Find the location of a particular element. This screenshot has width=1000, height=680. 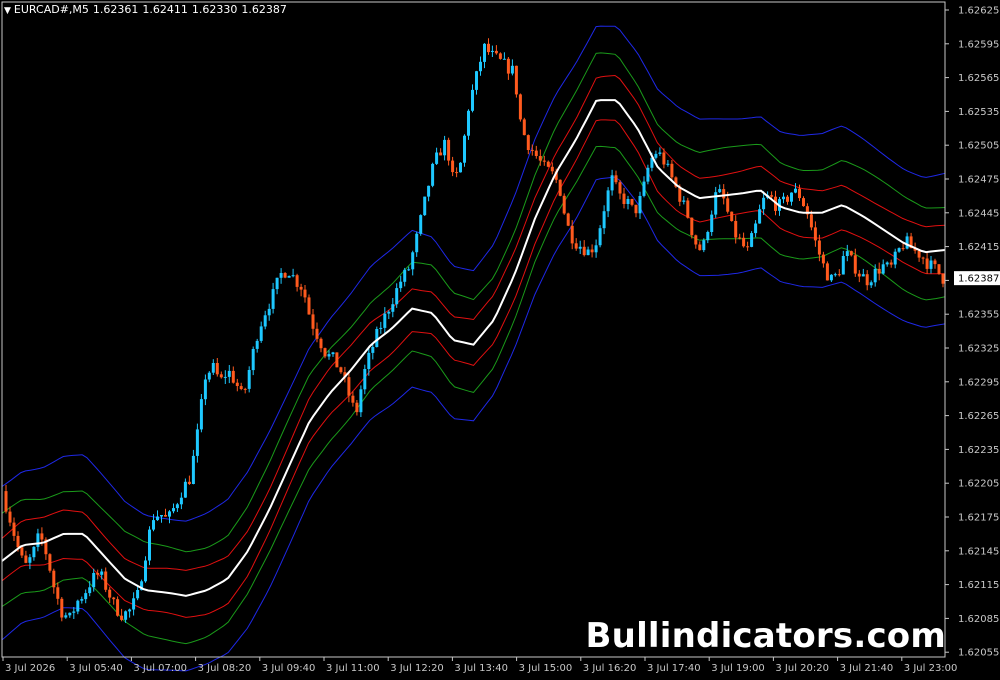

price-tick-label: 1.62445 is located at coordinates (978, 213).